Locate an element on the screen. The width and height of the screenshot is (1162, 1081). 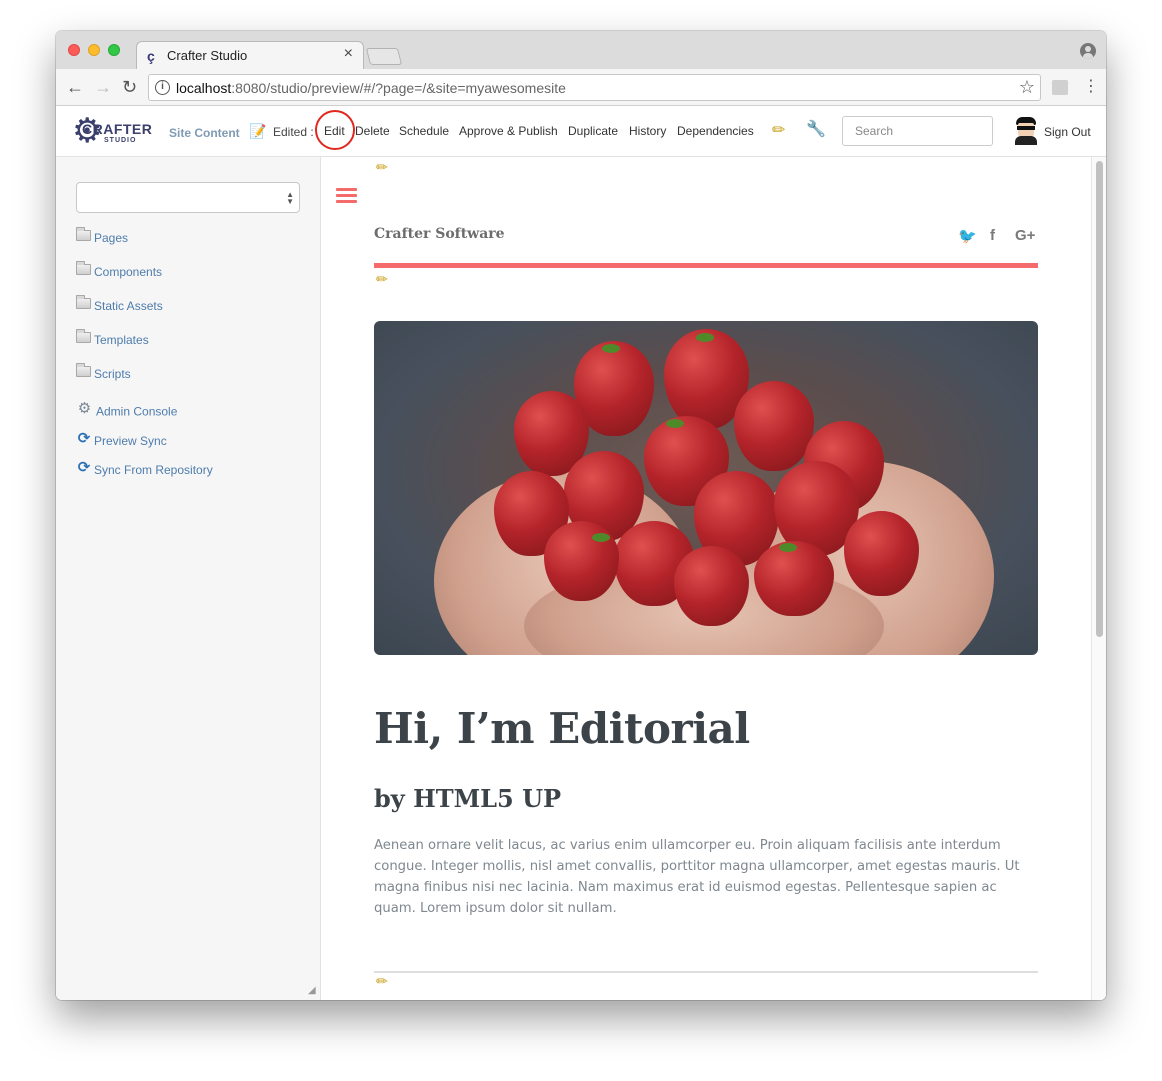
history-action: History is located at coordinates (647, 131).